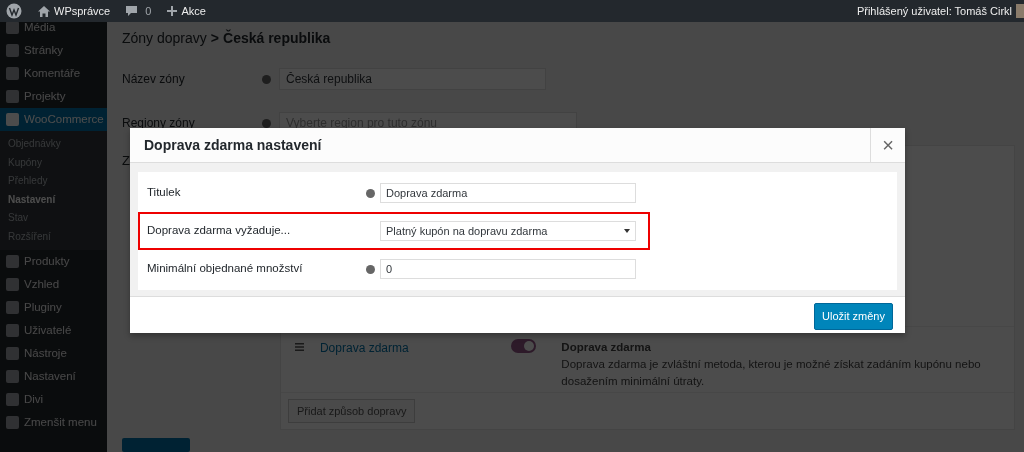 This screenshot has width=1024, height=452. Describe the element at coordinates (154, 79) in the screenshot. I see `field-label: Název zóny` at that location.